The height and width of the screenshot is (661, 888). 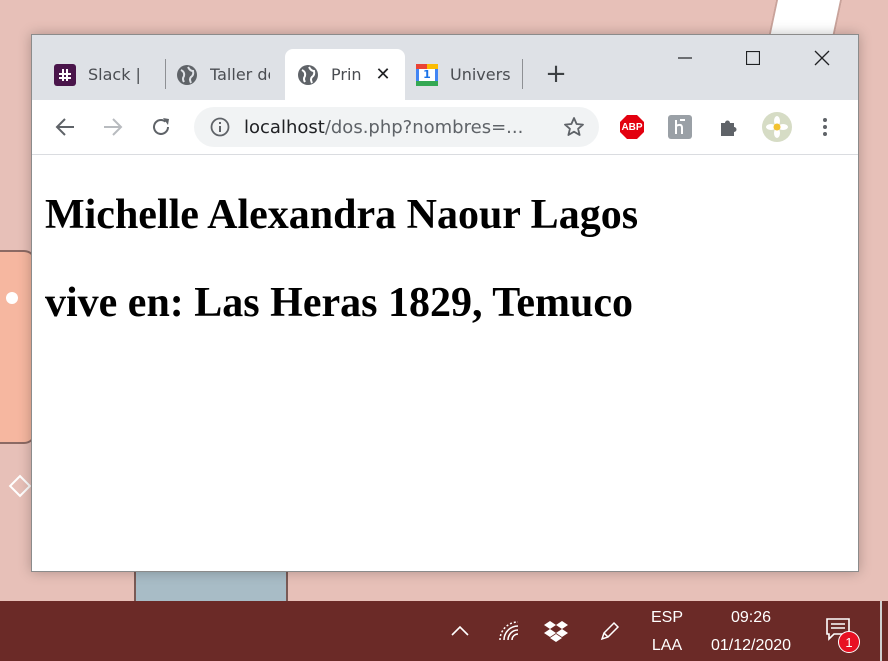 I want to click on reload-button, so click(x=161, y=127).